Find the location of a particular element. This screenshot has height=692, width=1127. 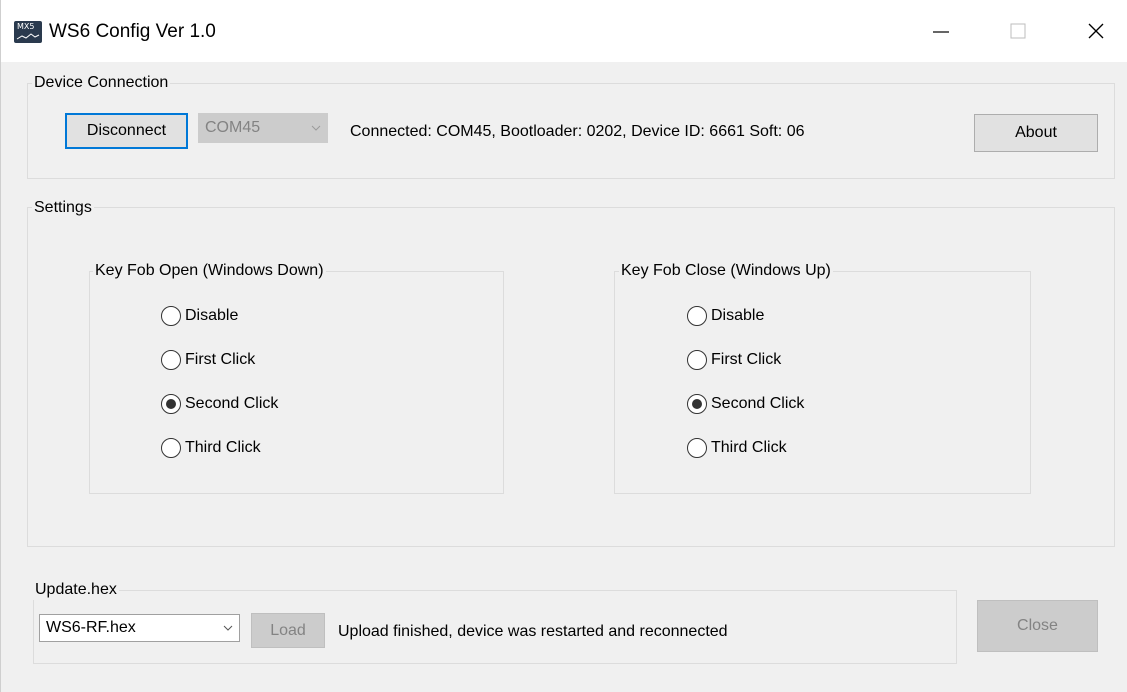

close-radio-first-click: First Click is located at coordinates (734, 360).